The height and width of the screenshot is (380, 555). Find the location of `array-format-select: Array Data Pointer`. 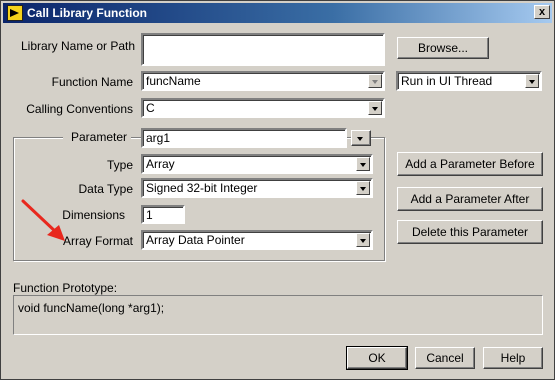

array-format-select: Array Data Pointer is located at coordinates (257, 240).